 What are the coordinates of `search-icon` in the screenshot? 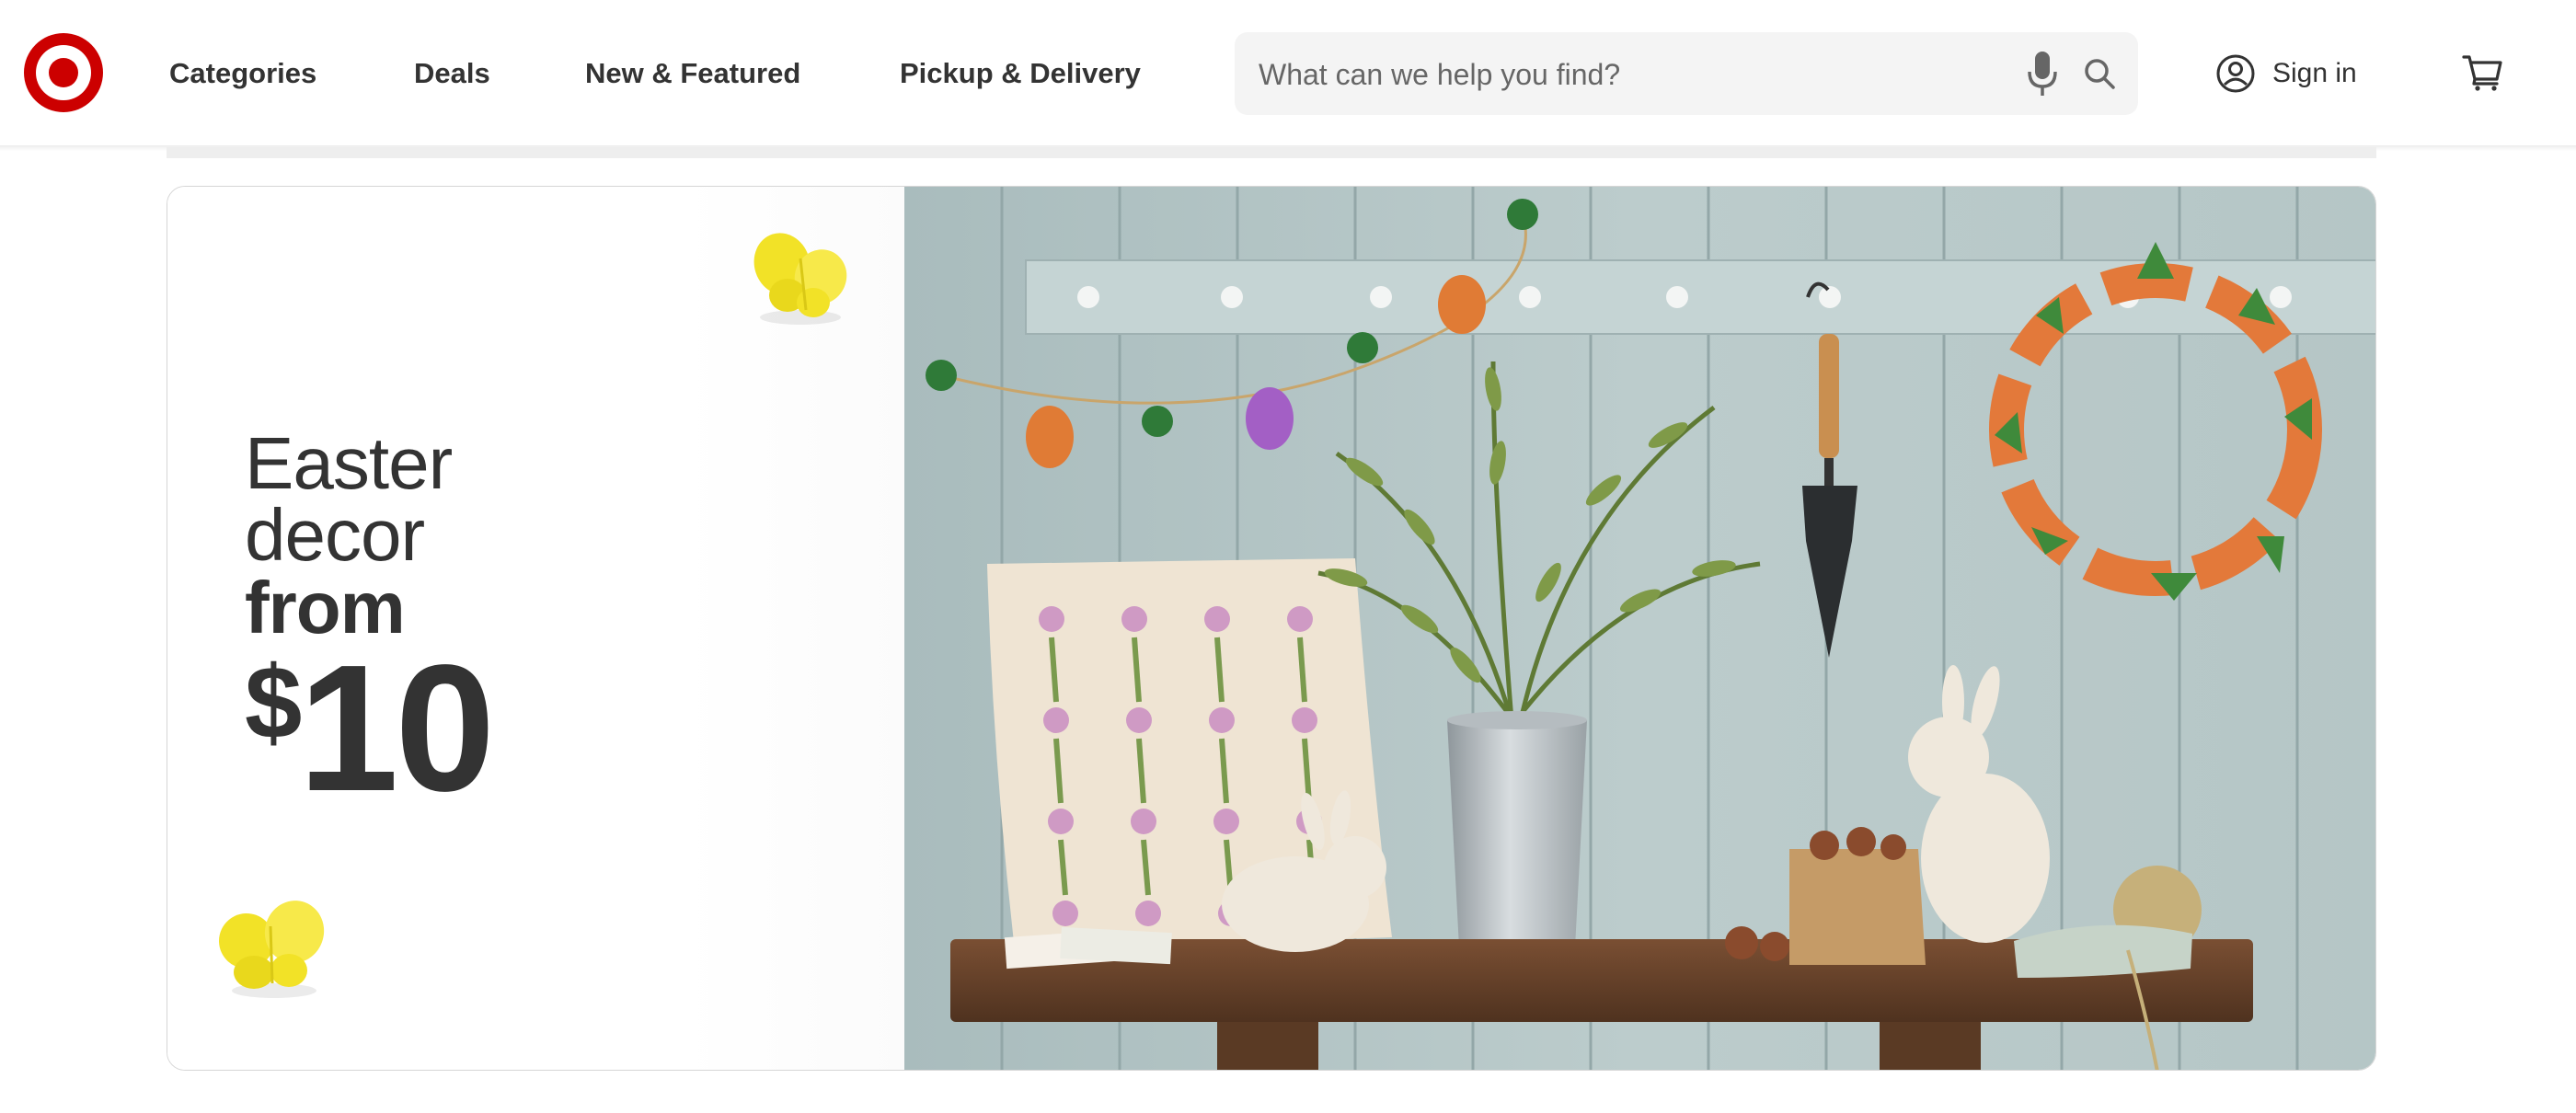 It's located at (2099, 74).